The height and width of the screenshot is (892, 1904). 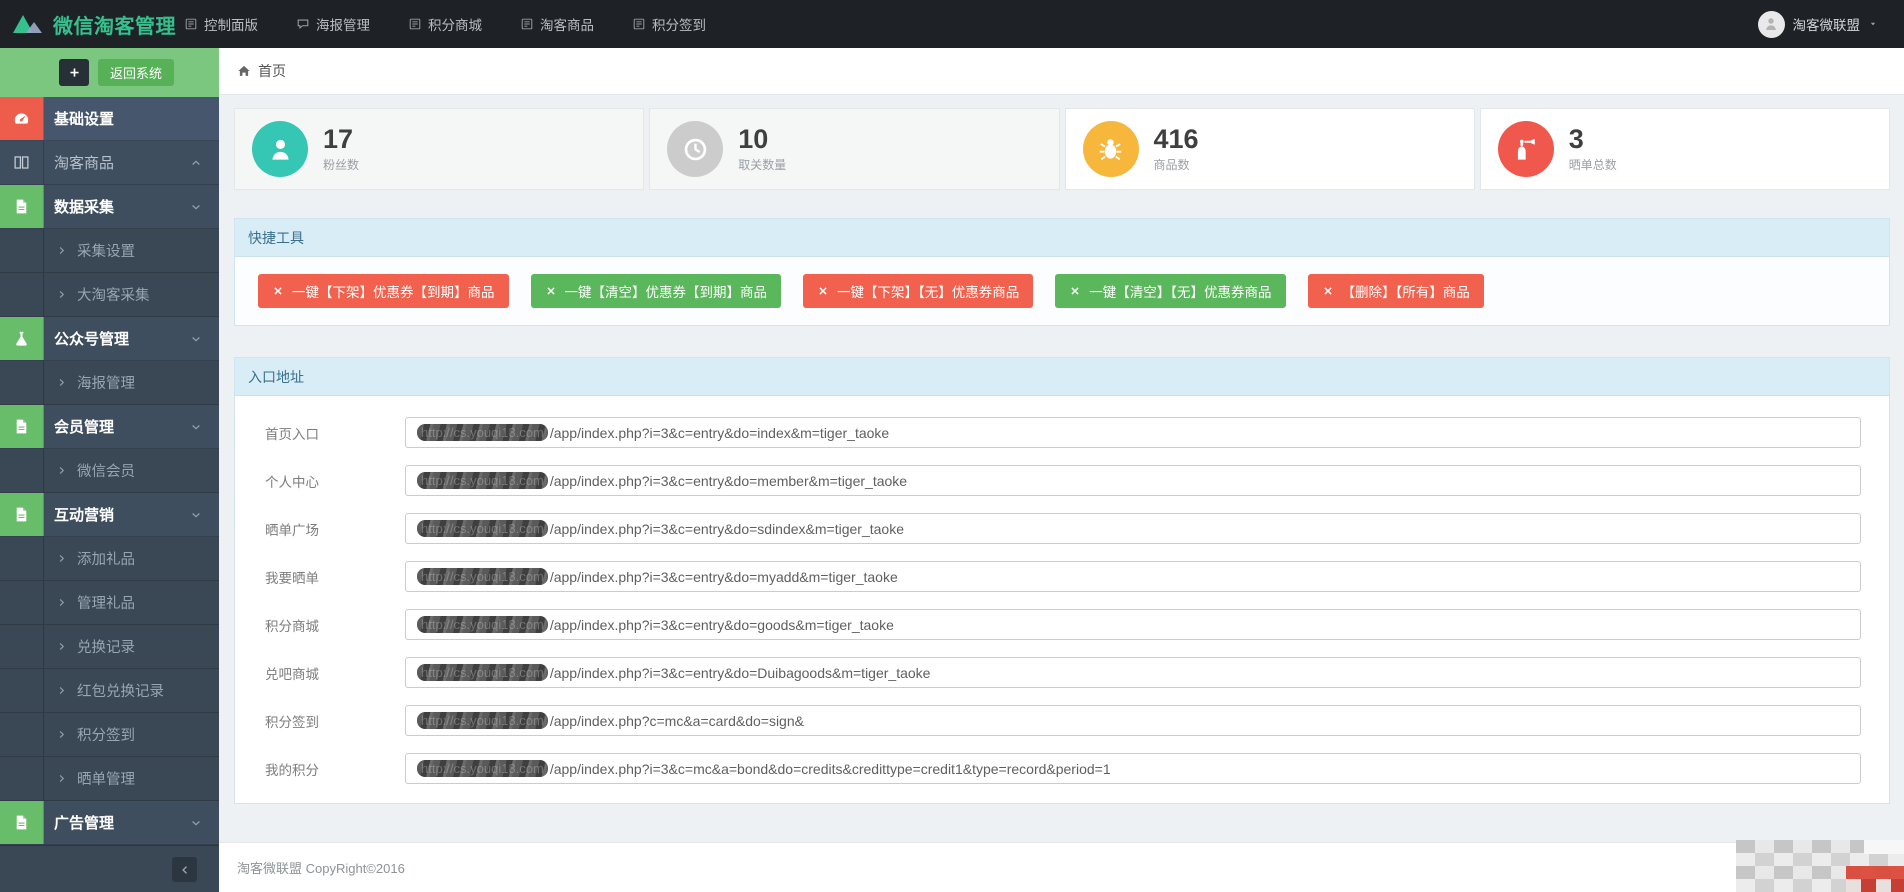 I want to click on sidebar-item: 淘客商品, so click(x=109, y=163).